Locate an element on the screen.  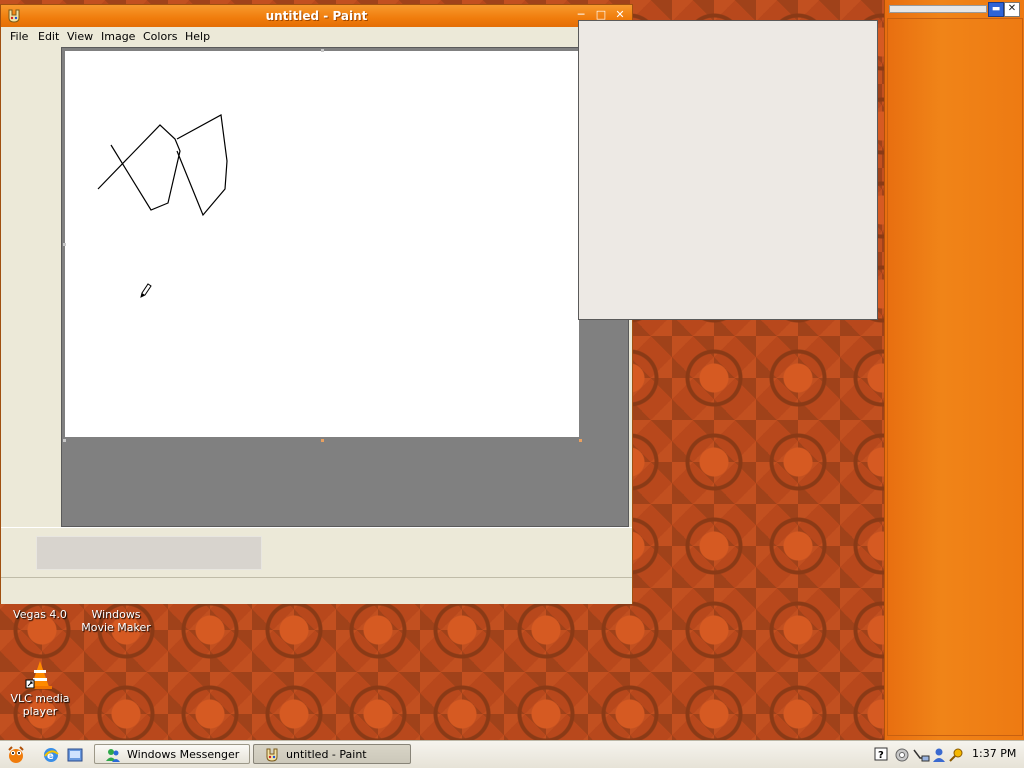
start-button is located at coordinates (16, 756).